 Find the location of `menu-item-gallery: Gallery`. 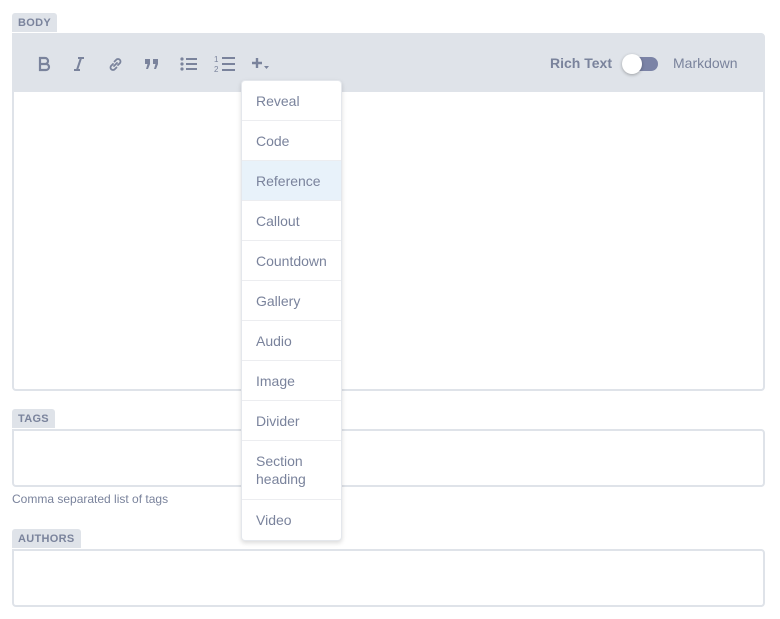

menu-item-gallery: Gallery is located at coordinates (291, 301).